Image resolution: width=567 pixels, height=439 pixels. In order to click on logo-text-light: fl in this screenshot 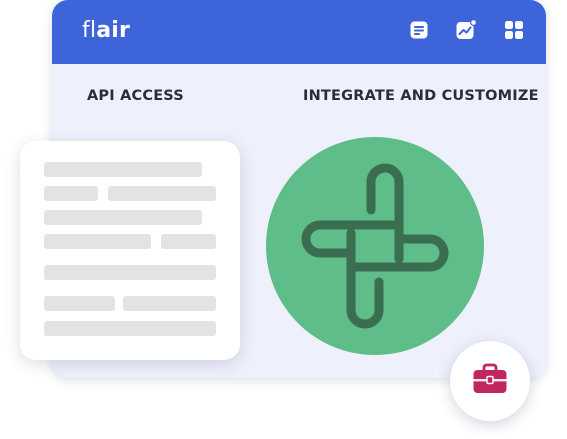, I will do `click(89, 30)`.